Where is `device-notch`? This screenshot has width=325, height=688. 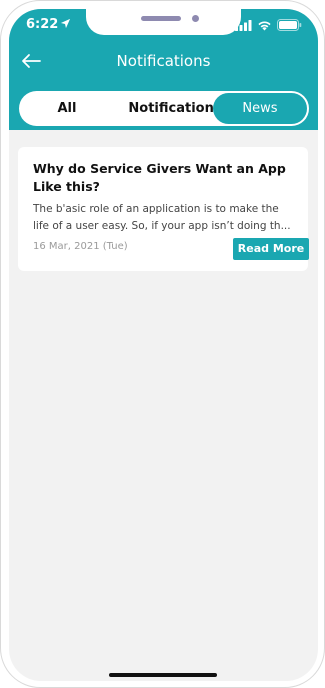
device-notch is located at coordinates (163, 22).